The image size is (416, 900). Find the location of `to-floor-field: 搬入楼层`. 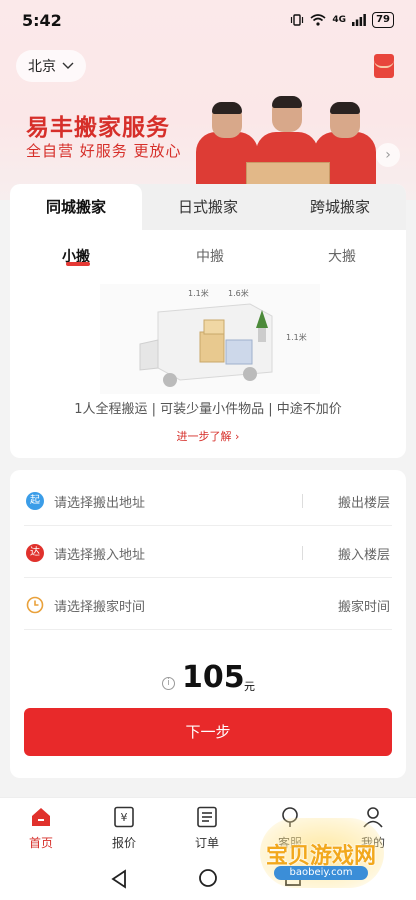

to-floor-field: 搬入楼层 is located at coordinates (364, 553).